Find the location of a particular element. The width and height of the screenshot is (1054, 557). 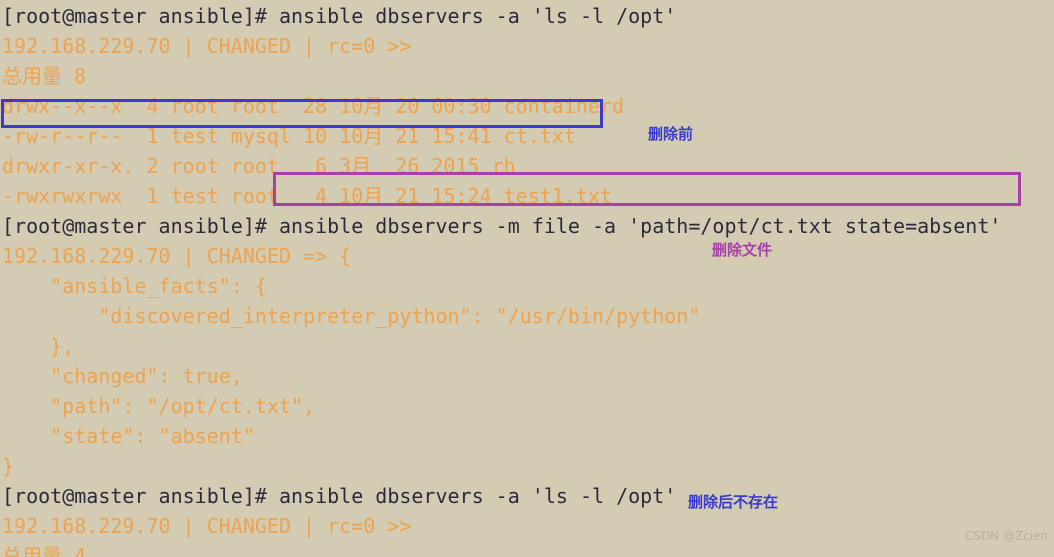

terminal-line: 总用量 4 is located at coordinates (44, 550).